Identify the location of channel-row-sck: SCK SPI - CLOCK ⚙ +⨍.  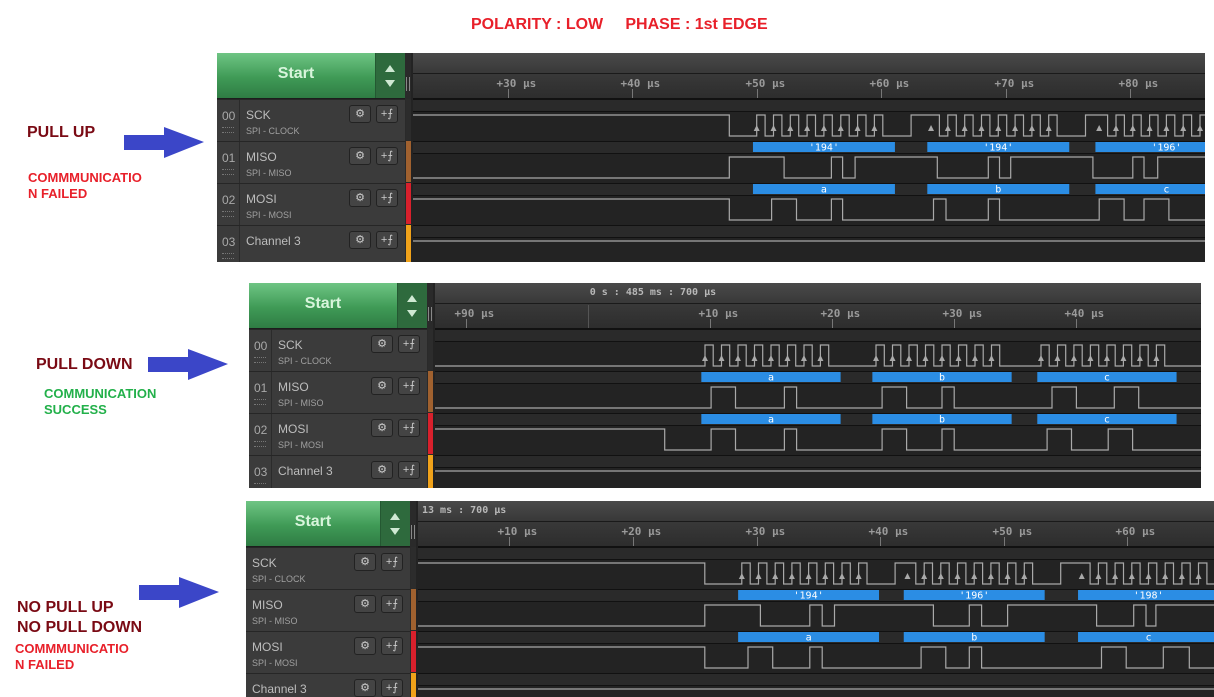
(328, 568).